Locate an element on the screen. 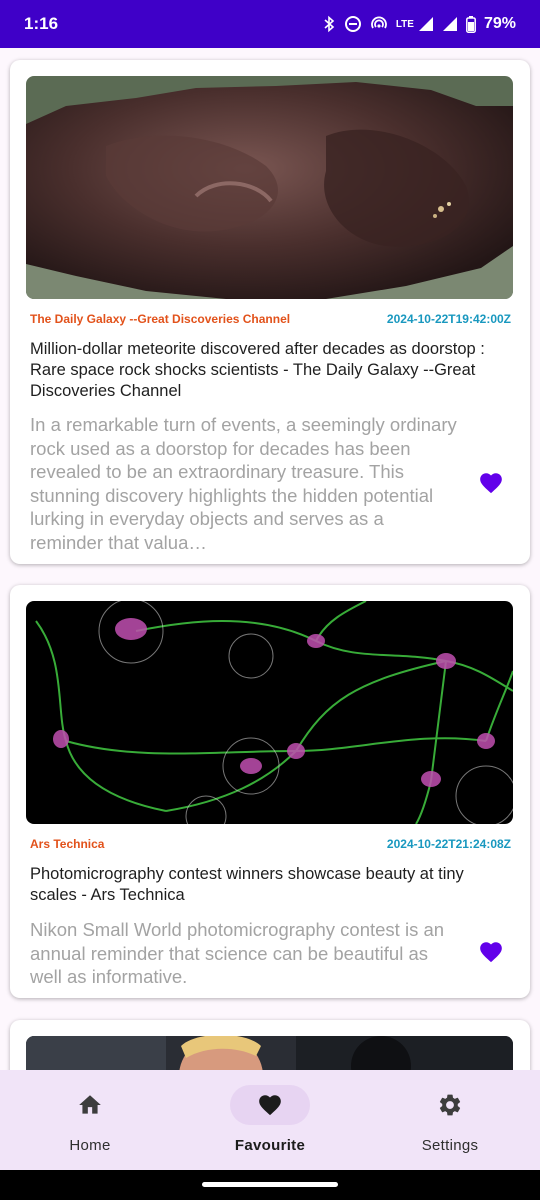  status-bar: 1:16 LTE 79% is located at coordinates (270, 24).